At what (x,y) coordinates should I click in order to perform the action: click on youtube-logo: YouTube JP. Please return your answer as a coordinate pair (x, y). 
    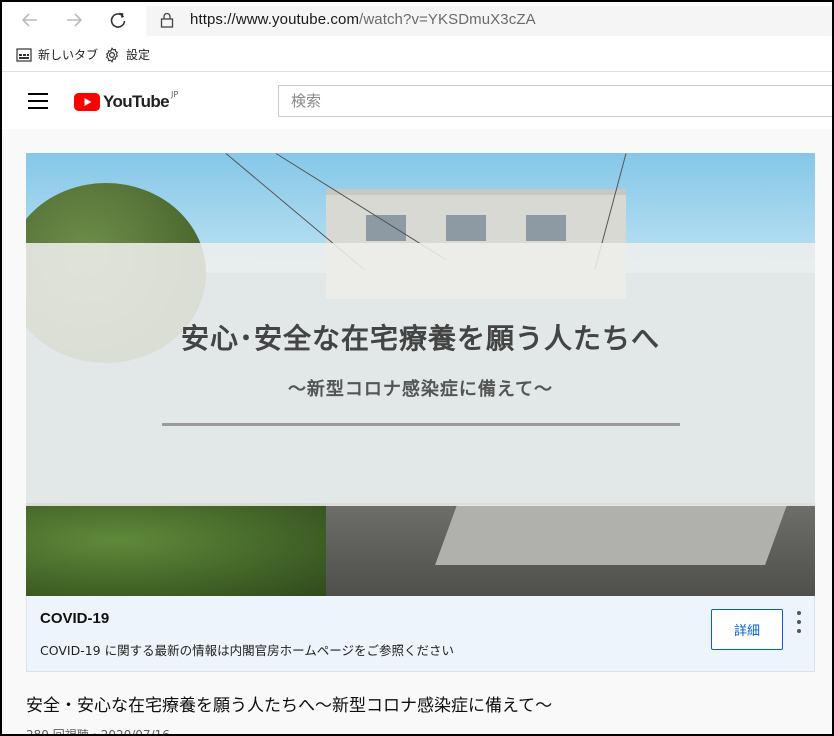
    Looking at the image, I should click on (126, 101).